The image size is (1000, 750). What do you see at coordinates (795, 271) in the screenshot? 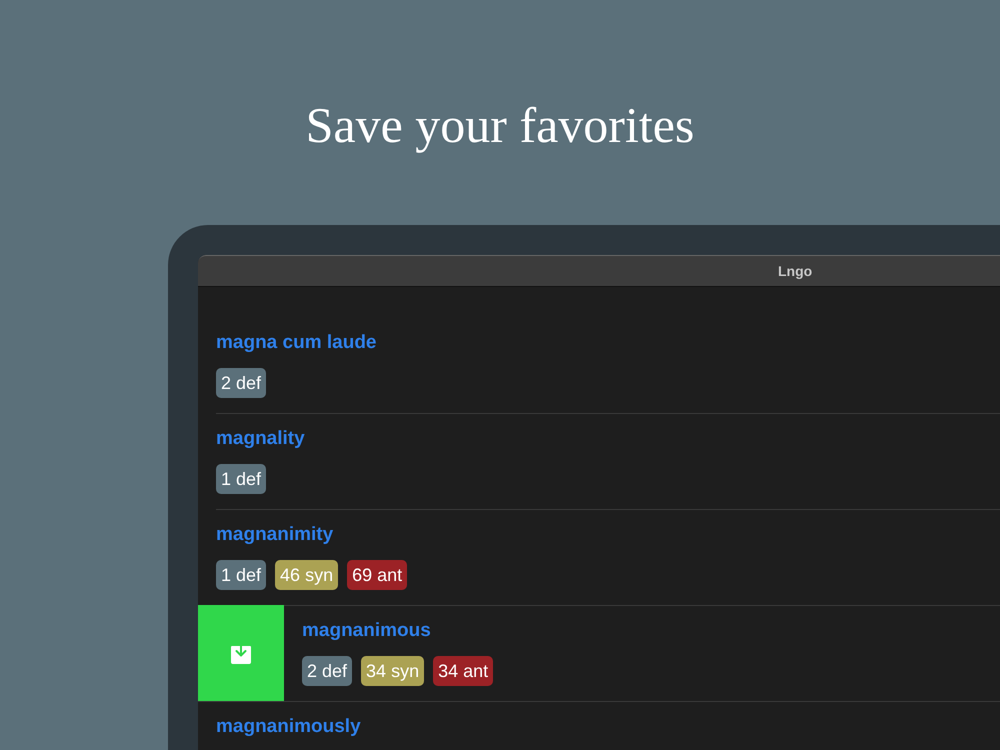
I see `window-title: Lngo` at bounding box center [795, 271].